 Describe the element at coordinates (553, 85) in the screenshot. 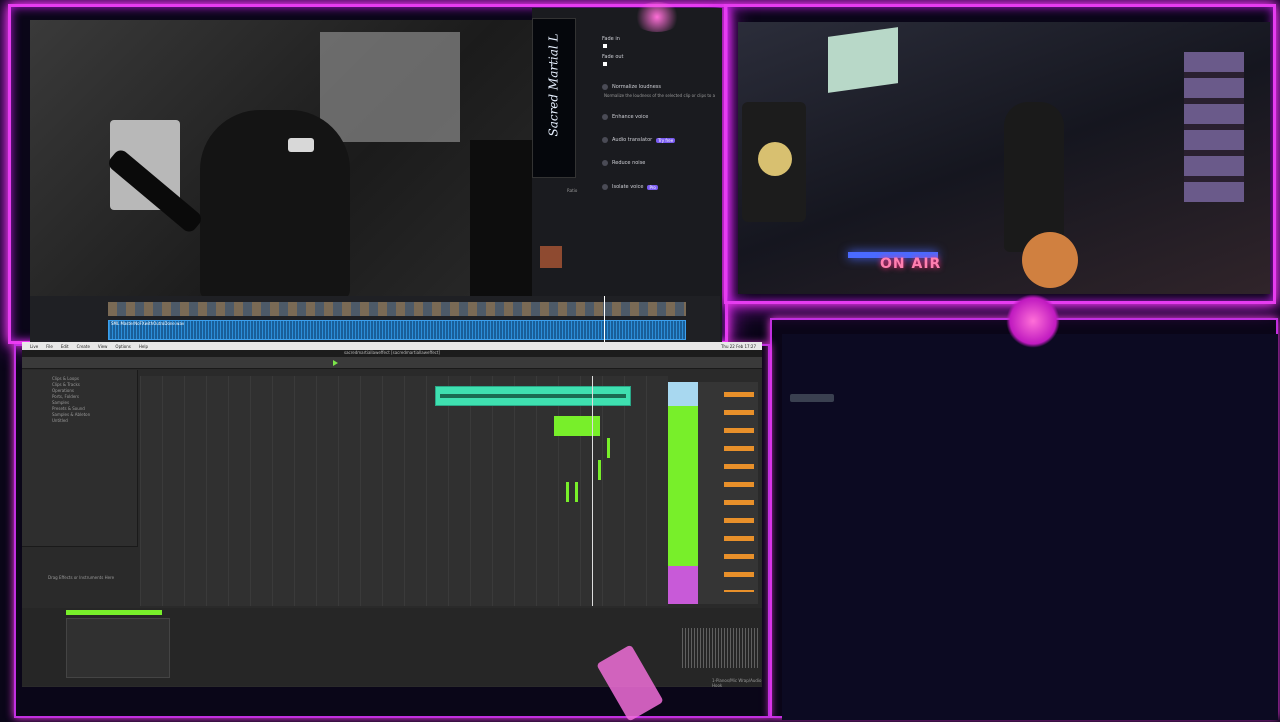

I see `vertical-title: Sacred Martial L` at that location.